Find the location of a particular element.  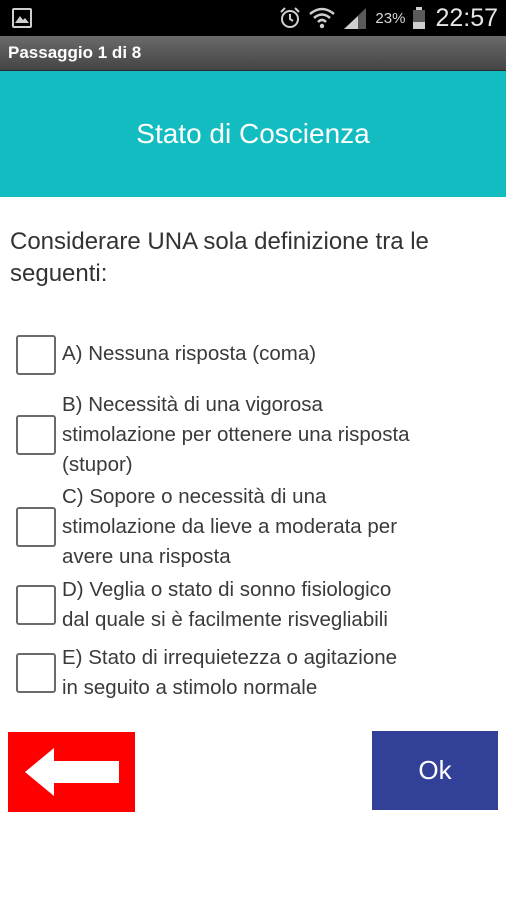

step-indicator: Passaggio 1 di 8 is located at coordinates (75, 52).